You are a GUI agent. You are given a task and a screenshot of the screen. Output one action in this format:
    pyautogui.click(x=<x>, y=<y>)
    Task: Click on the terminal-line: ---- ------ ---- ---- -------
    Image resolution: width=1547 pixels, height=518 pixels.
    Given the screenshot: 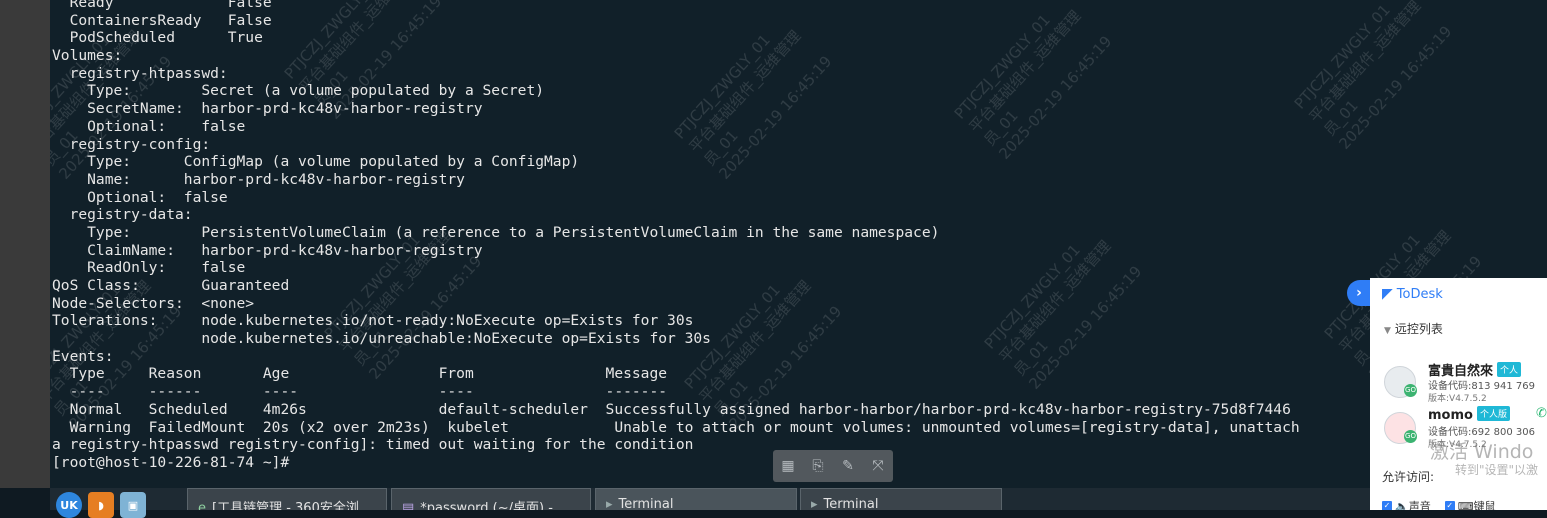 What is the action you would take?
    pyautogui.click(x=360, y=392)
    